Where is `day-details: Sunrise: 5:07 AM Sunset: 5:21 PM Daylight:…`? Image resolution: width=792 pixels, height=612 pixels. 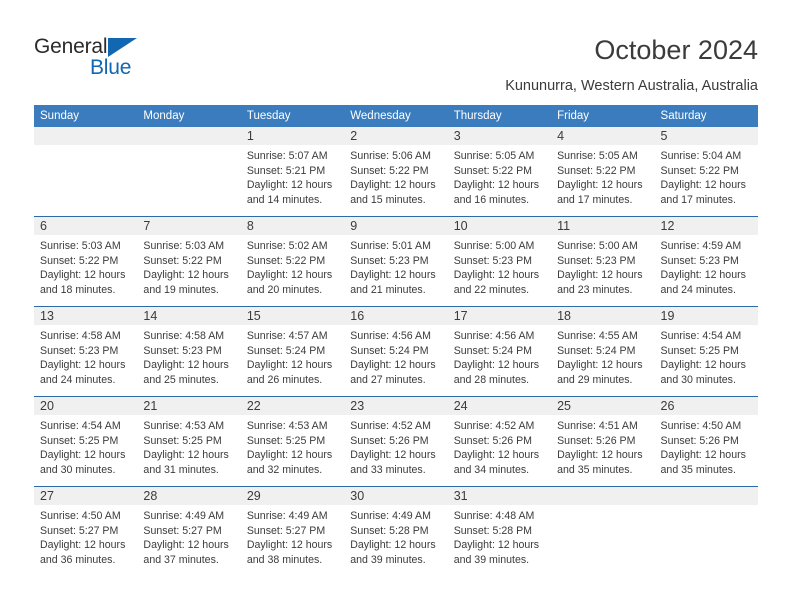 day-details: Sunrise: 5:07 AM Sunset: 5:21 PM Daylight:… is located at coordinates (292, 176).